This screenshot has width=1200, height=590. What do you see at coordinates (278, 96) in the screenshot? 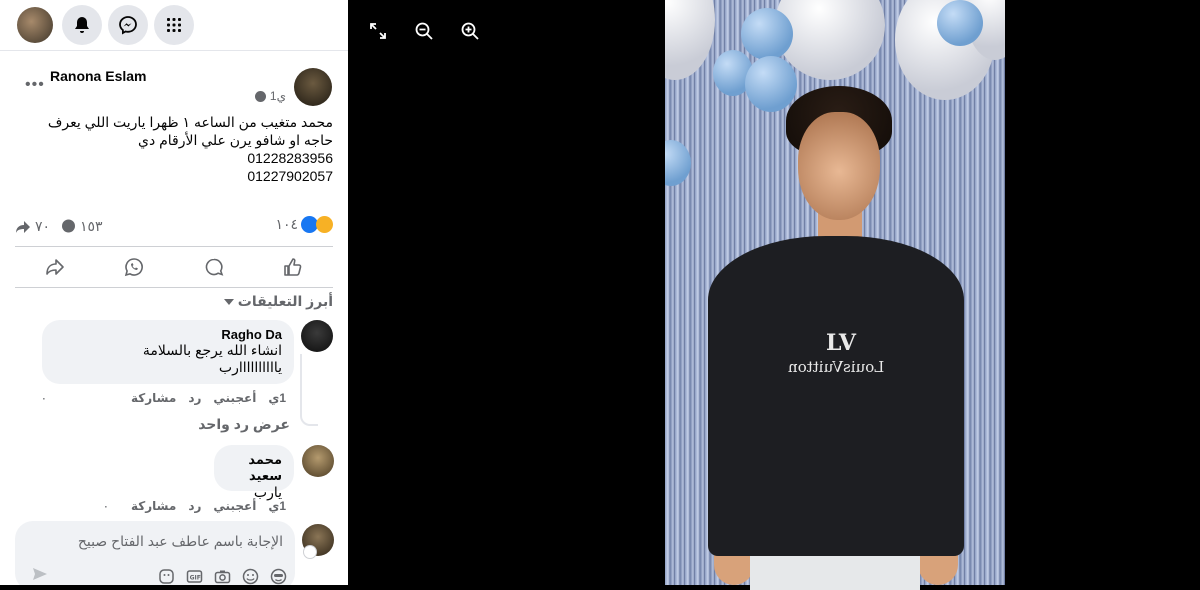
I see `post-time: 1ي` at bounding box center [278, 96].